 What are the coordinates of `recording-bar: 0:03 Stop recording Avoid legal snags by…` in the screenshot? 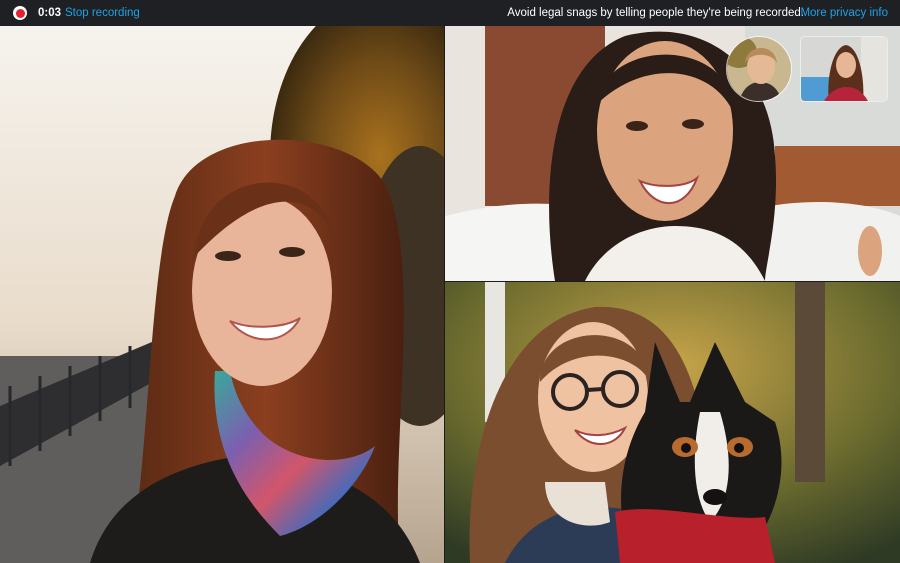 It's located at (450, 13).